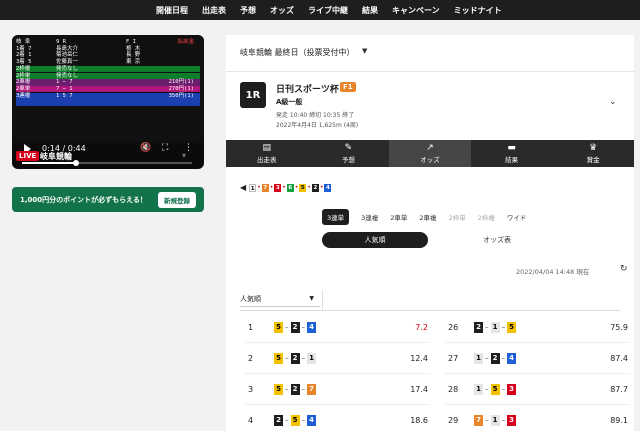 The height and width of the screenshot is (431, 640). I want to click on nav-item-3: オッズ, so click(282, 10).